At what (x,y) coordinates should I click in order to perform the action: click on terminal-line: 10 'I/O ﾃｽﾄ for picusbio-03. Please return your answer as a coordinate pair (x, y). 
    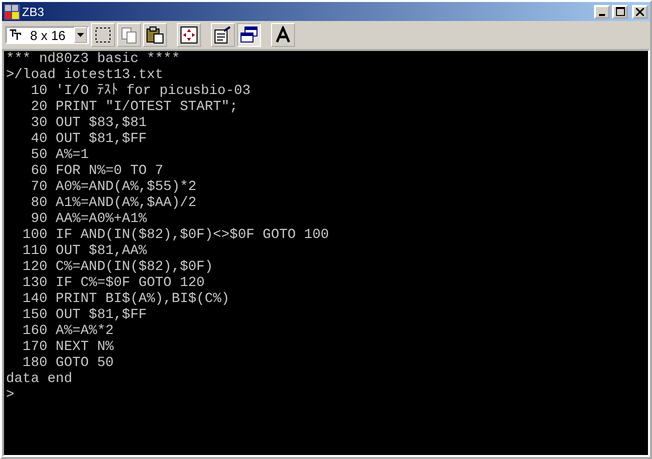
    Looking at the image, I should click on (140, 92).